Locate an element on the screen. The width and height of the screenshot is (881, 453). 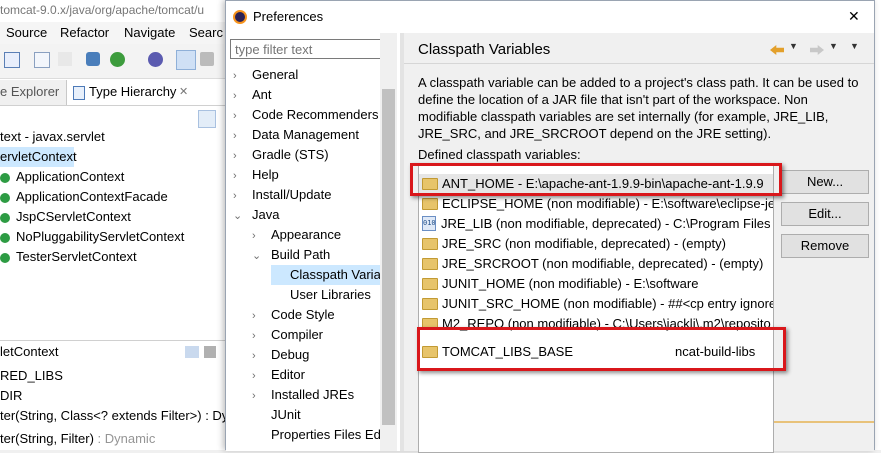
view-divider is located at coordinates (112, 340).